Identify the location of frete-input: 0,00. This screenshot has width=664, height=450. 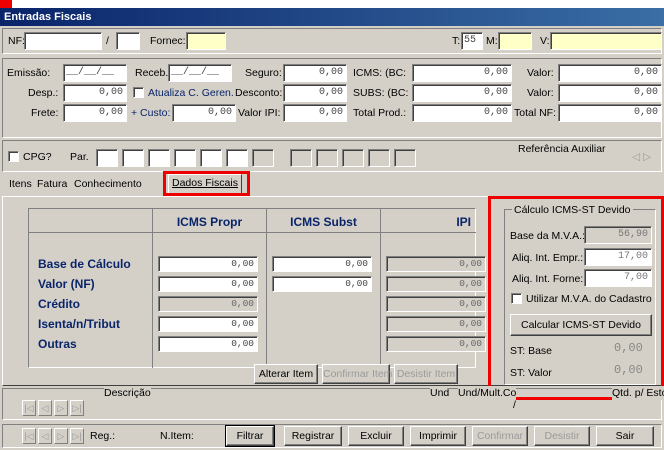
(95, 113).